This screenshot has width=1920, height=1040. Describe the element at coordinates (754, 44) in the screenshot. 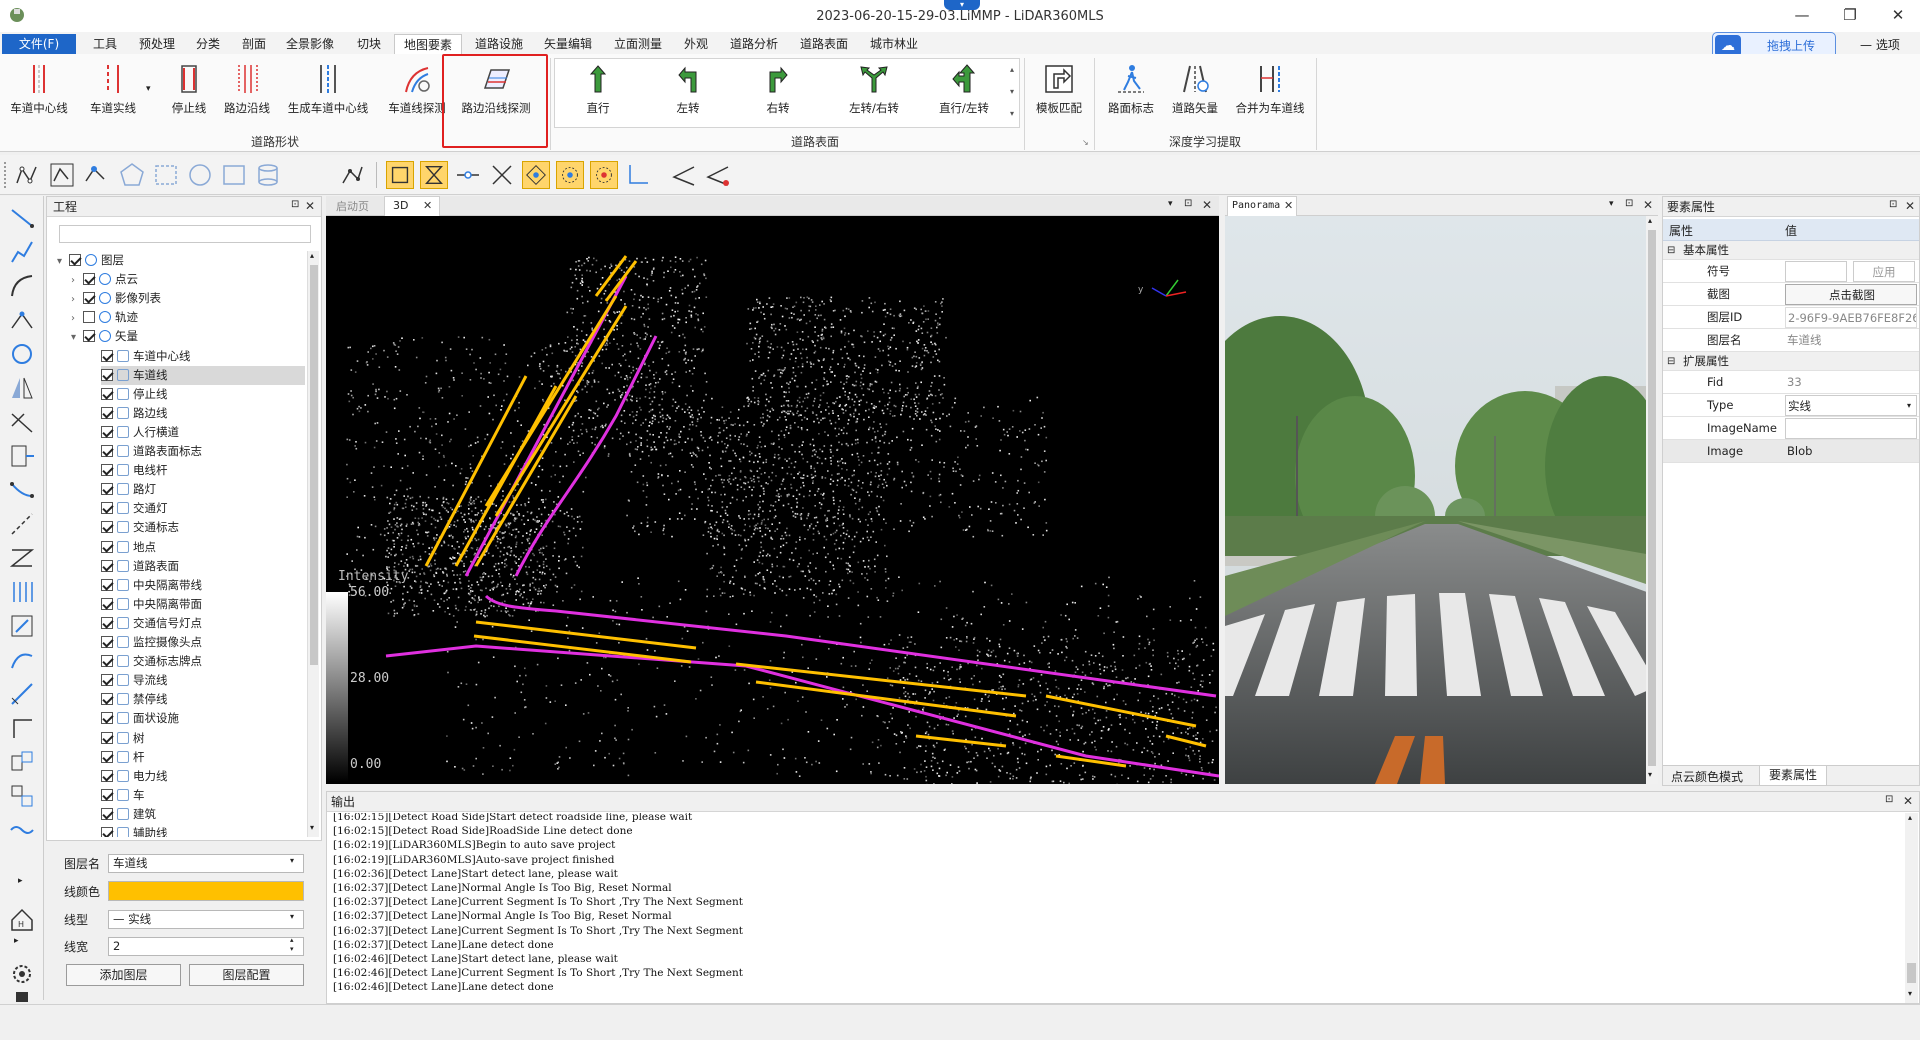

I see `tab-road-analysis: 道路分析` at that location.